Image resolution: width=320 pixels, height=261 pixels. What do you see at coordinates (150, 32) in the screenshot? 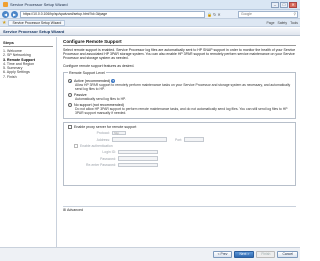
I see `wizard-header: Service Processor Setup Wizard` at bounding box center [150, 32].